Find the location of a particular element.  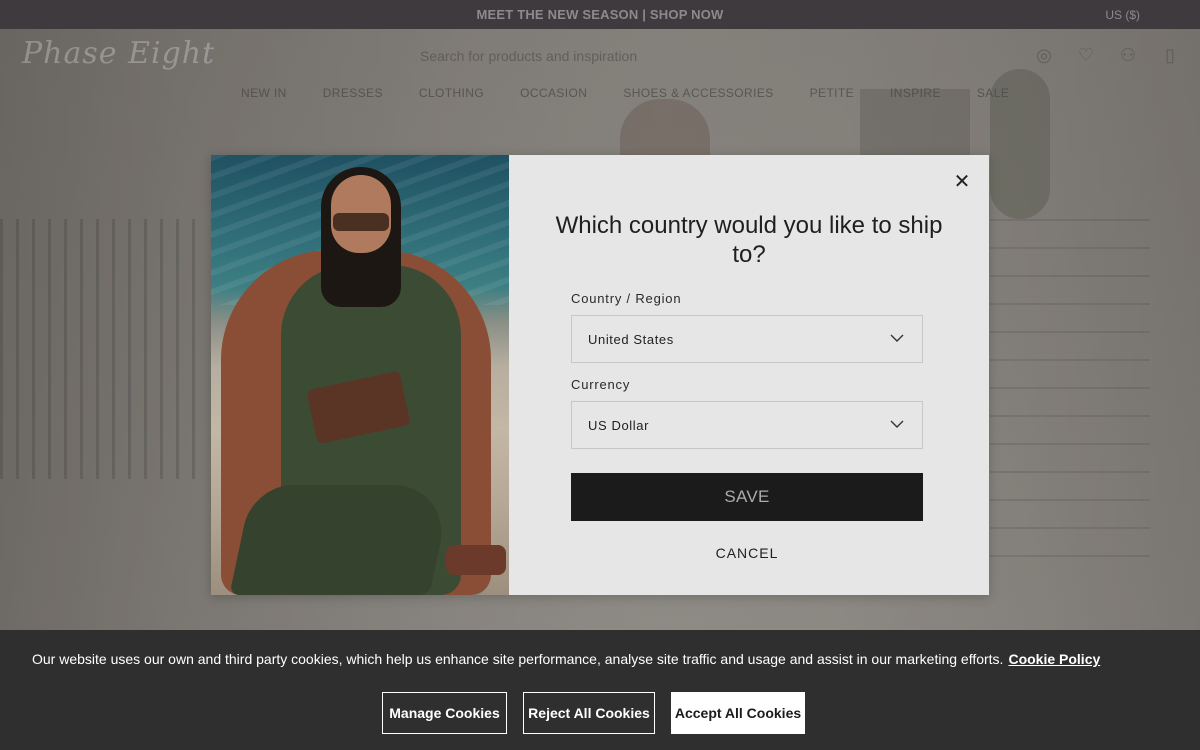

accept-all-cookies-button: Accept All Cookies is located at coordinates (738, 713).